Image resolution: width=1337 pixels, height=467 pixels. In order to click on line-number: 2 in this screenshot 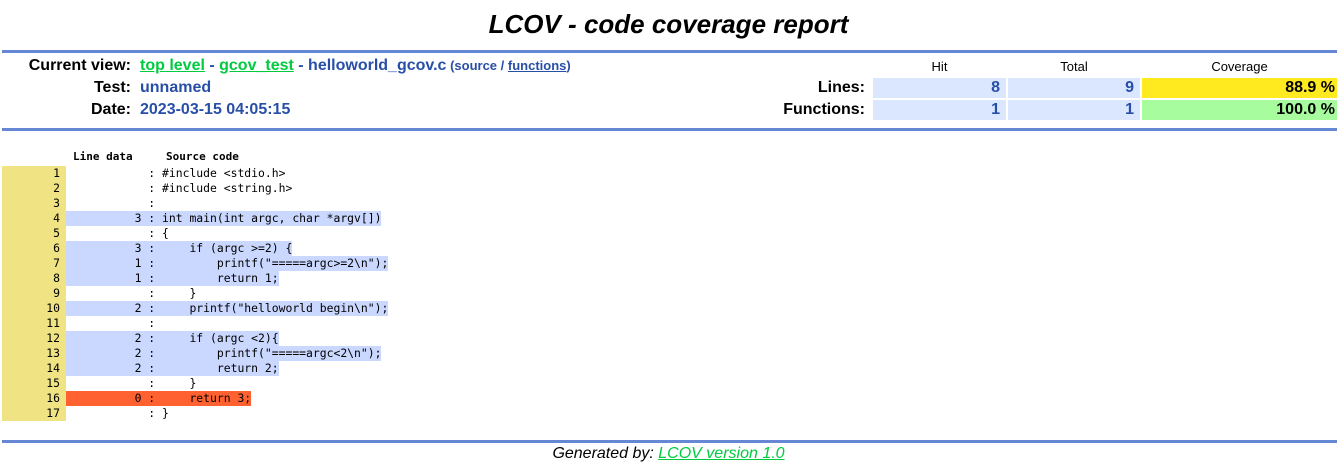, I will do `click(34, 188)`.